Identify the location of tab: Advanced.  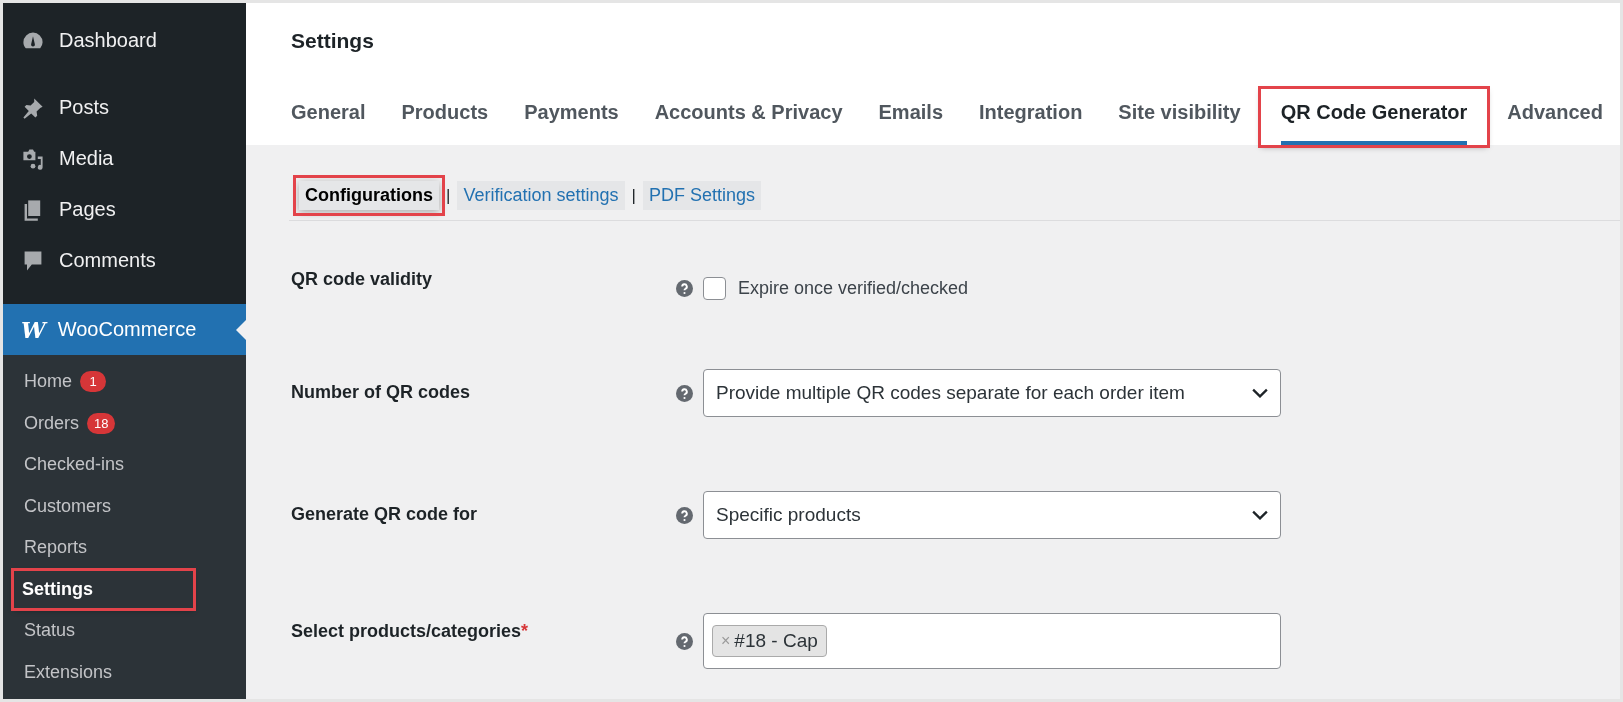
(1555, 123).